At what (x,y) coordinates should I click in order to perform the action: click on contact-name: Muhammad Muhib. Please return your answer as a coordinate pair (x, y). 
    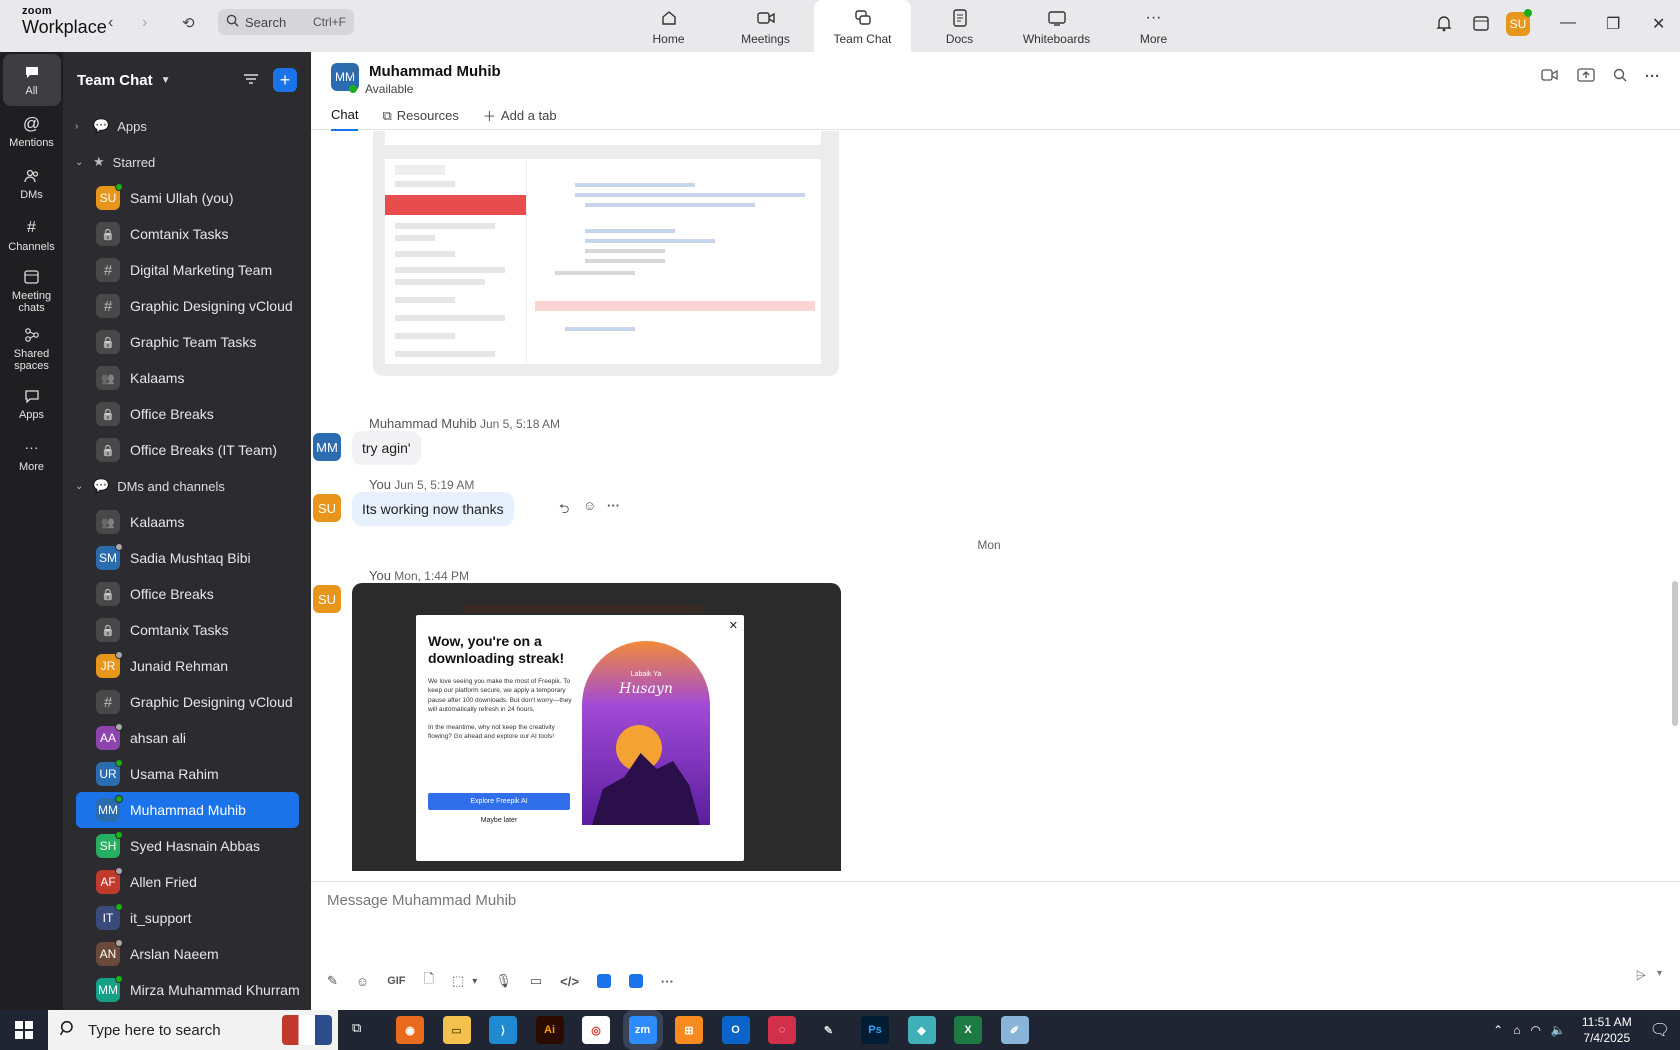
    Looking at the image, I should click on (435, 71).